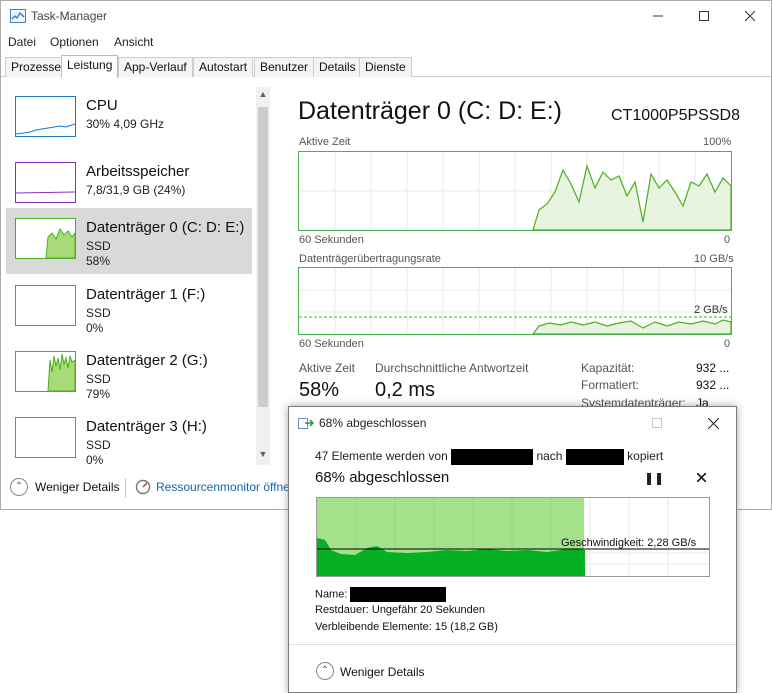  I want to click on transfer-rate-graph-span: 60 Sekunden, so click(331, 344).